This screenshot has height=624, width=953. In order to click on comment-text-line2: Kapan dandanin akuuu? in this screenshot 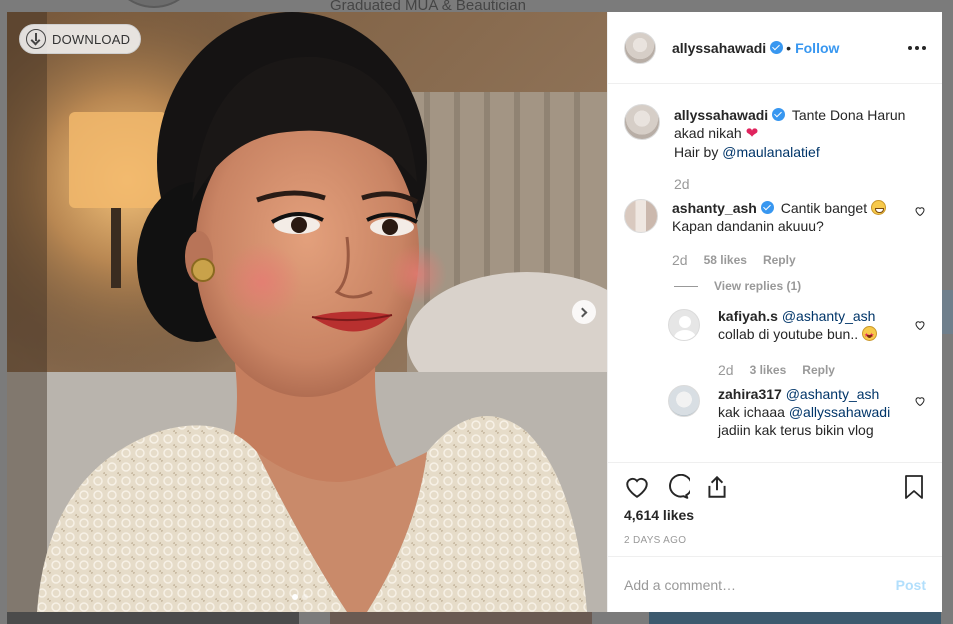, I will do `click(748, 226)`.